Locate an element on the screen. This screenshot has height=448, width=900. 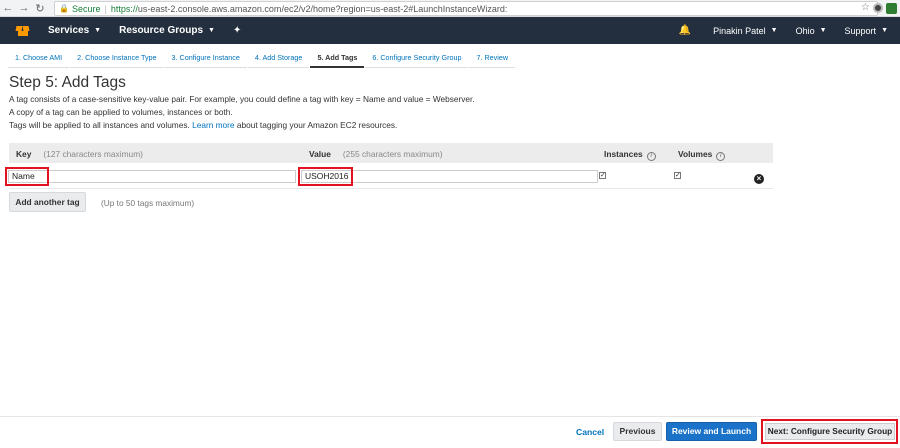
back-icon: ← is located at coordinates (8, 8).